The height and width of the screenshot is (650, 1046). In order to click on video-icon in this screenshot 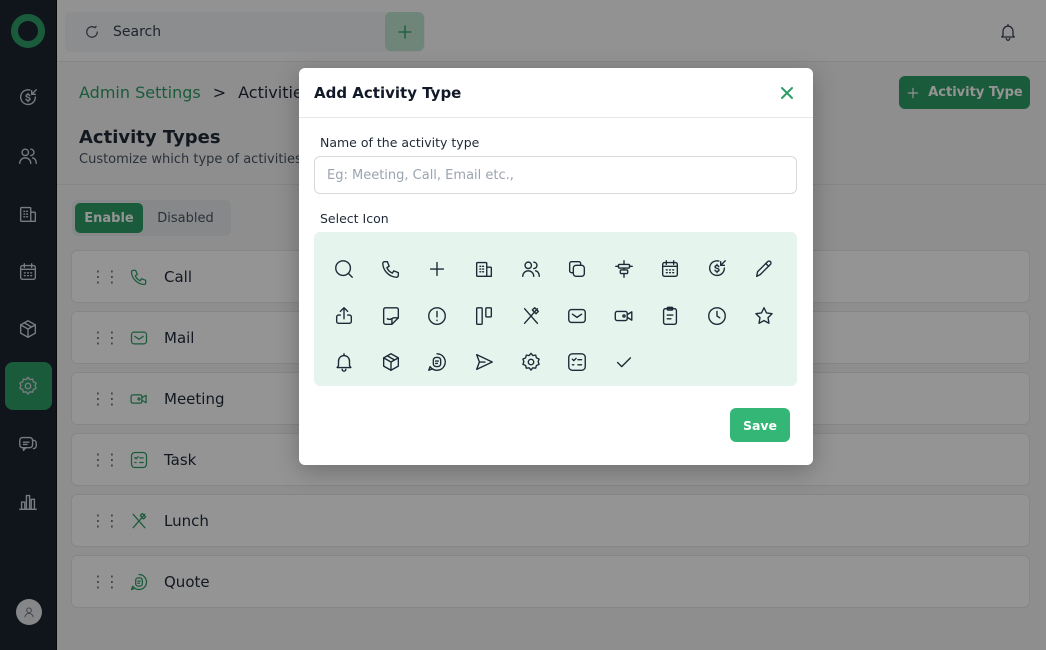, I will do `click(624, 316)`.